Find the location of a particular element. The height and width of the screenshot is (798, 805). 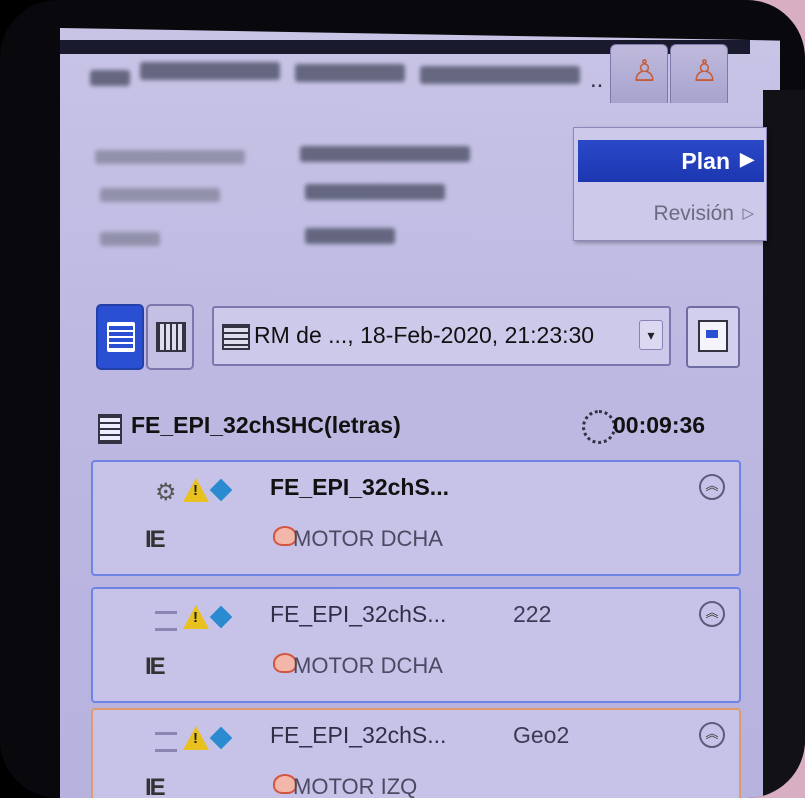

sequence-step-1: ⚙ FE_EPI_32chS... ︽ IE MOTOR DCHA is located at coordinates (416, 518).